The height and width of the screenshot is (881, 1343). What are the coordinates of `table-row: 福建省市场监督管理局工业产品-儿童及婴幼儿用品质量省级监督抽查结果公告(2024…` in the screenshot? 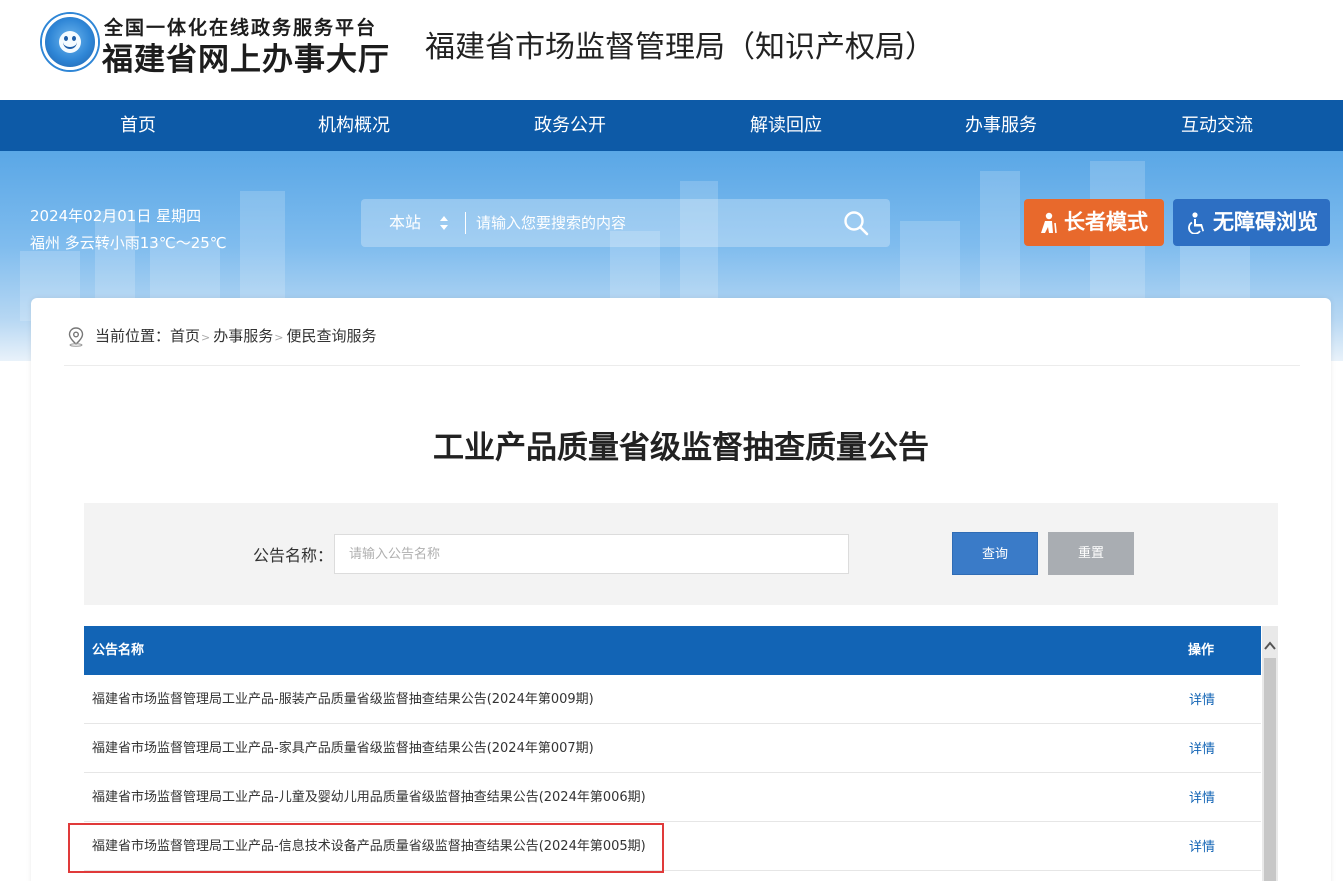 It's located at (672, 797).